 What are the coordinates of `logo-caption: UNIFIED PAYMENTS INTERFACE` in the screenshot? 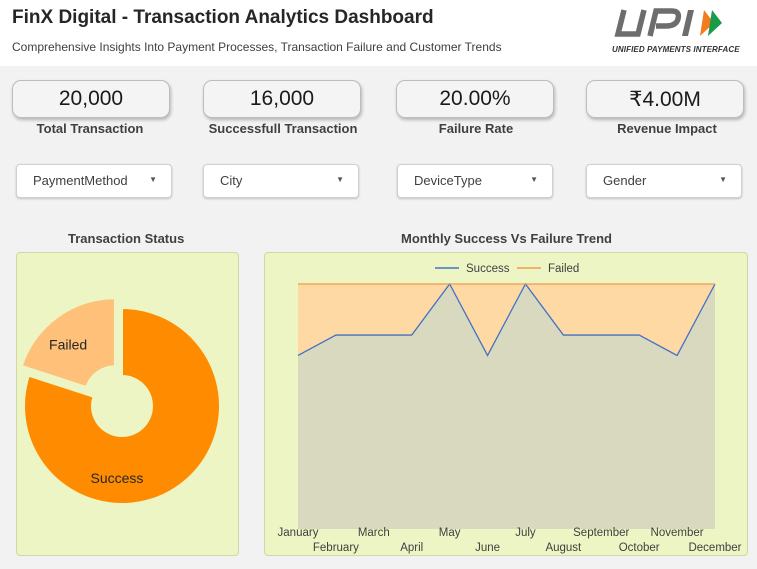 It's located at (676, 49).